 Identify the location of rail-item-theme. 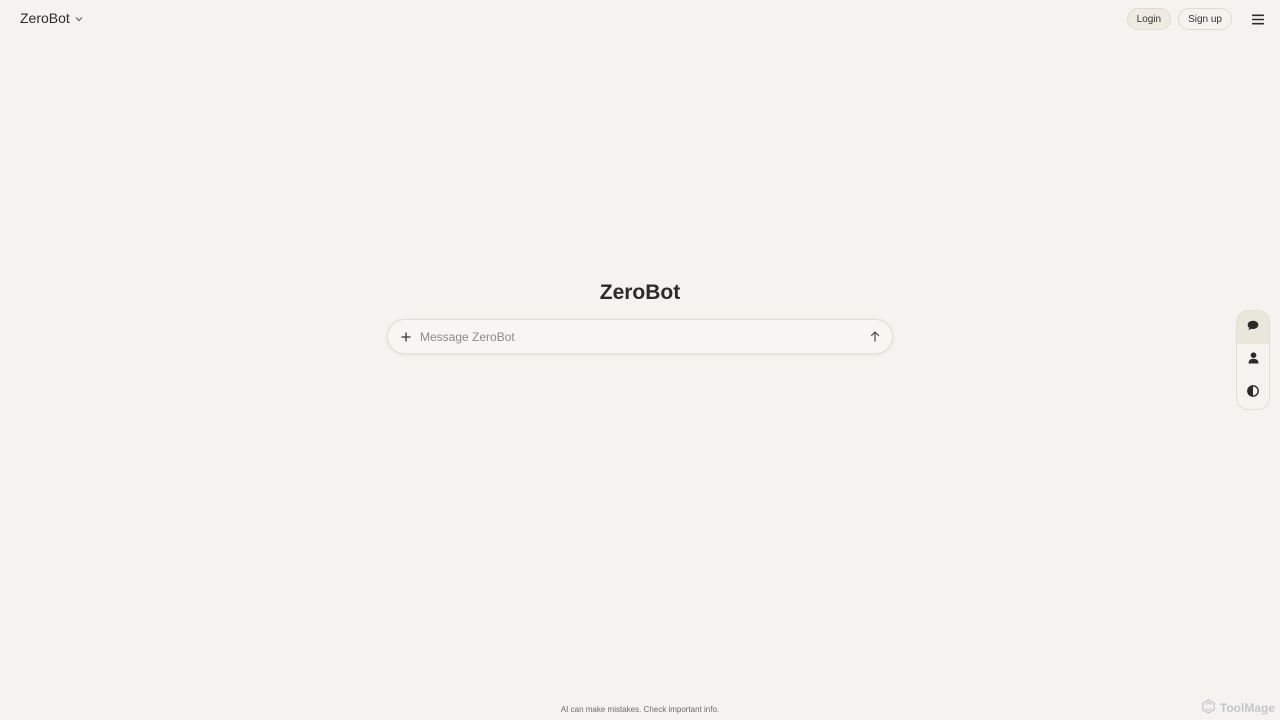
(1253, 392).